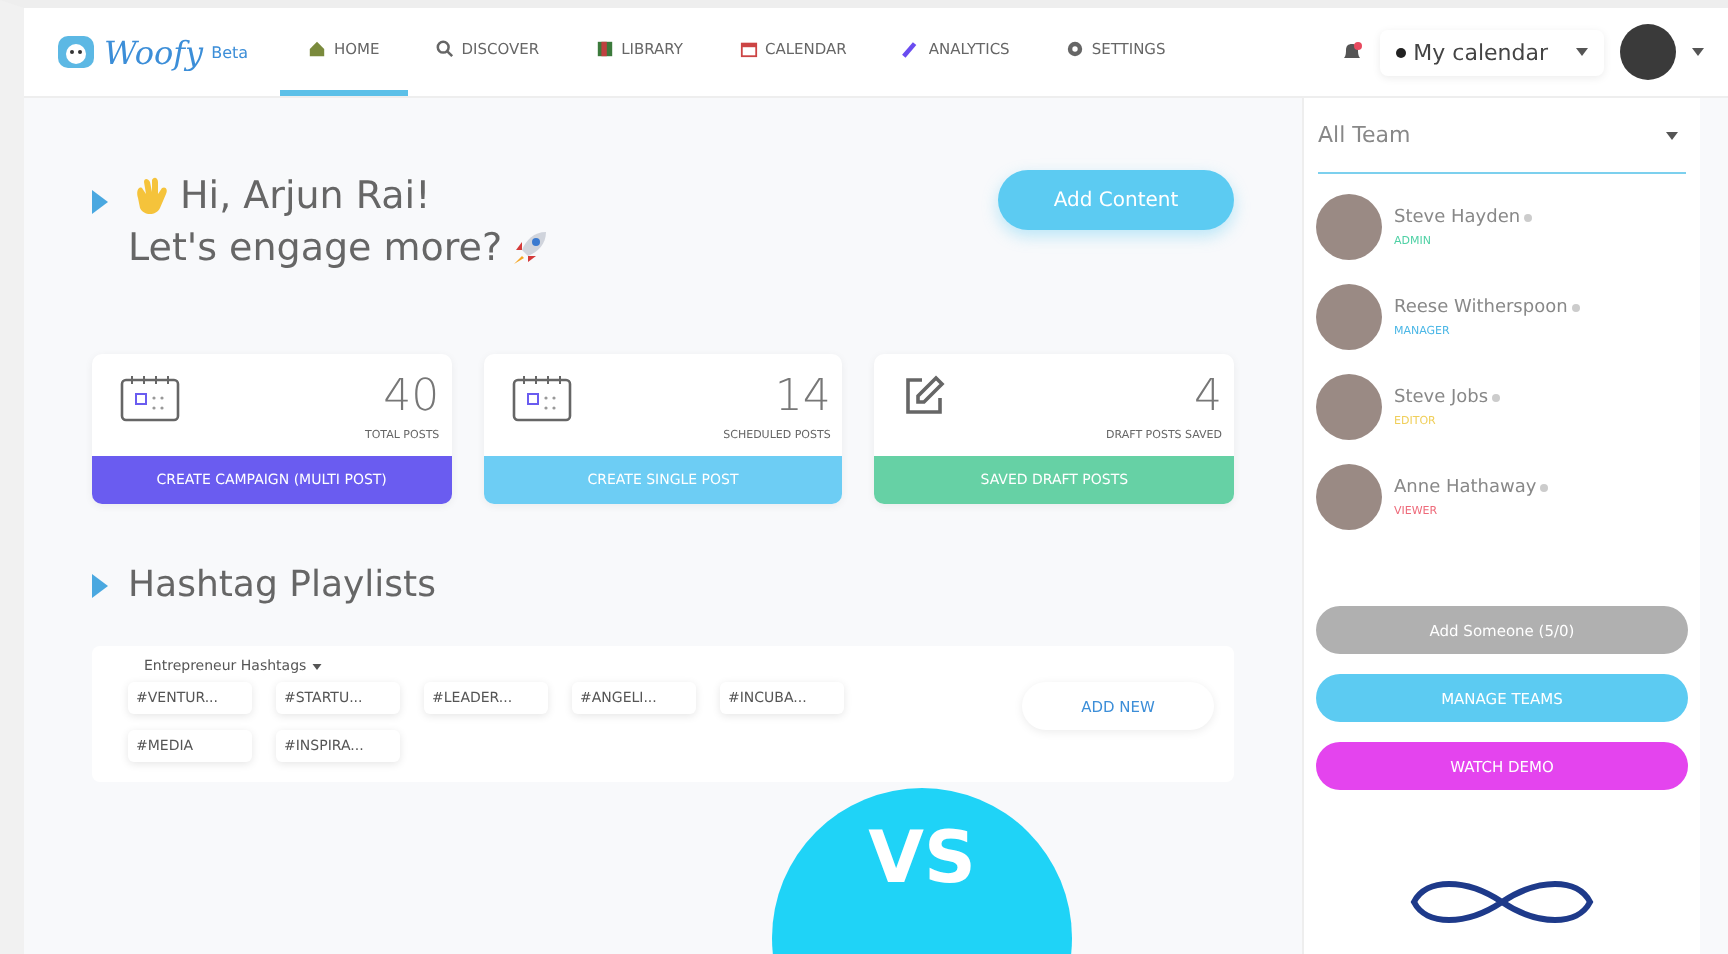 The height and width of the screenshot is (954, 1728). Describe the element at coordinates (1457, 217) in the screenshot. I see `member-name: Steve Hayden` at that location.